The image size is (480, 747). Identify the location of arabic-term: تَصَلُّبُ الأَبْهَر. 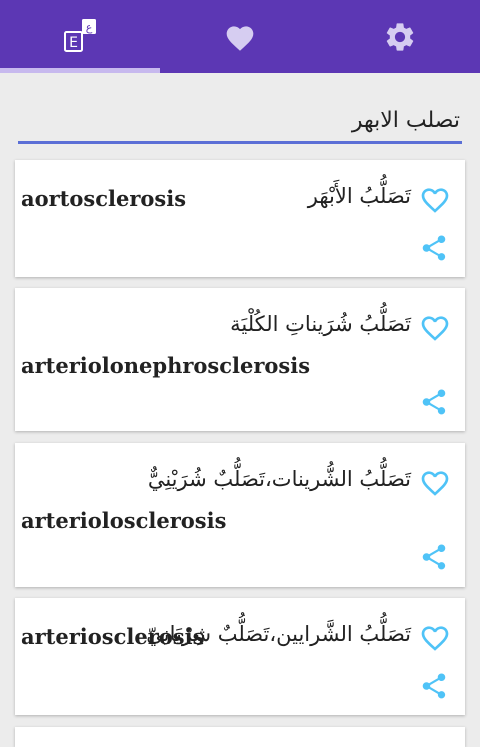
(359, 196).